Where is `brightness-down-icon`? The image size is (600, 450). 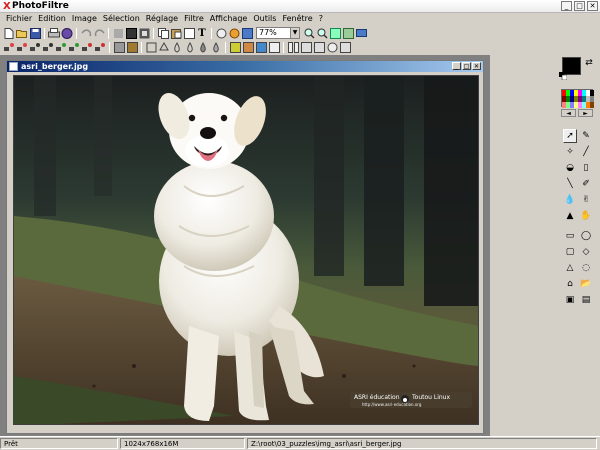
brightness-down-icon is located at coordinates (22, 47).